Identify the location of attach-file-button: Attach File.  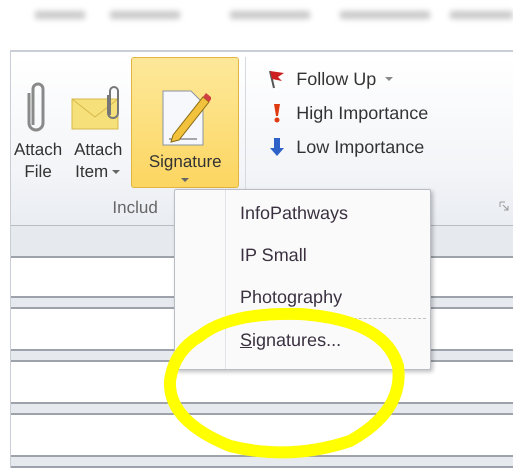
(38, 122).